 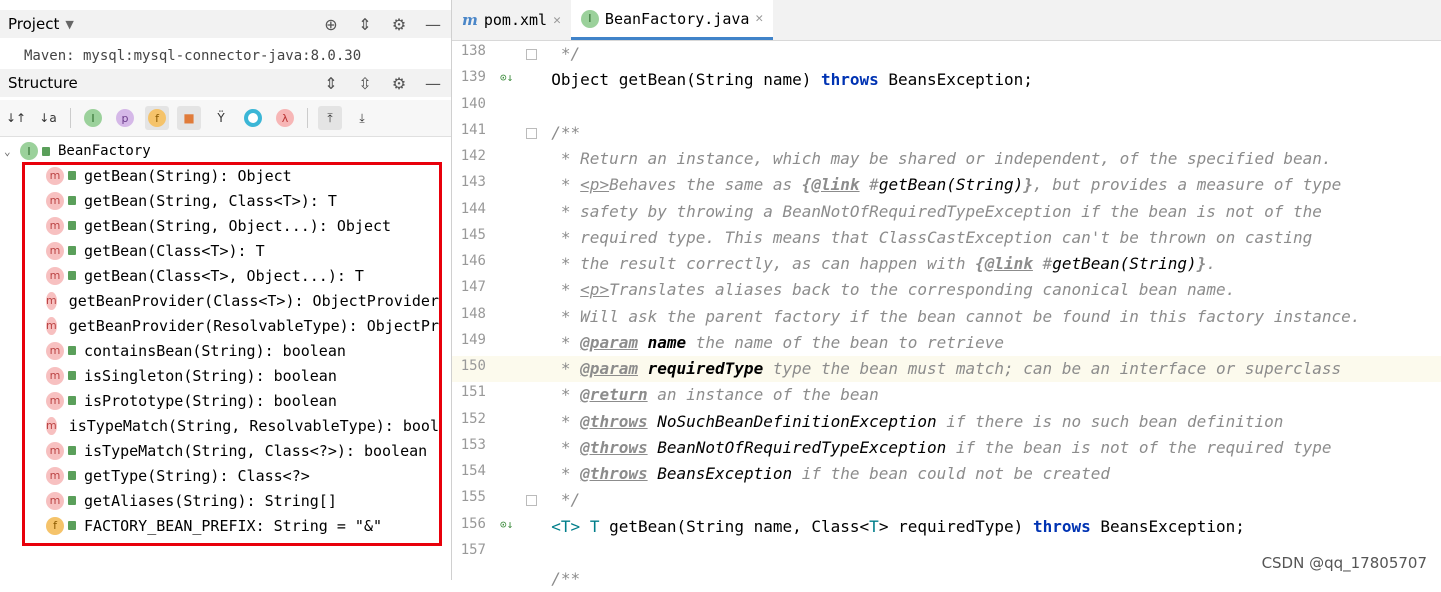 What do you see at coordinates (473, 524) in the screenshot?
I see `line-number: 156` at bounding box center [473, 524].